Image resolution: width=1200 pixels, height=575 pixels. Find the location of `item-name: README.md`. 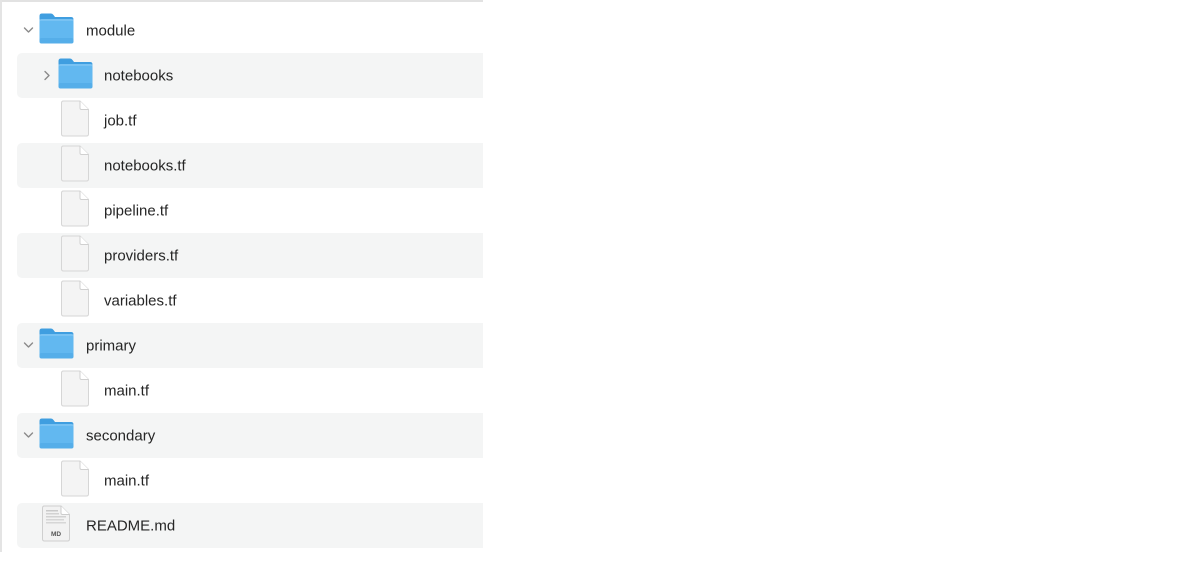

item-name: README.md is located at coordinates (131, 525).